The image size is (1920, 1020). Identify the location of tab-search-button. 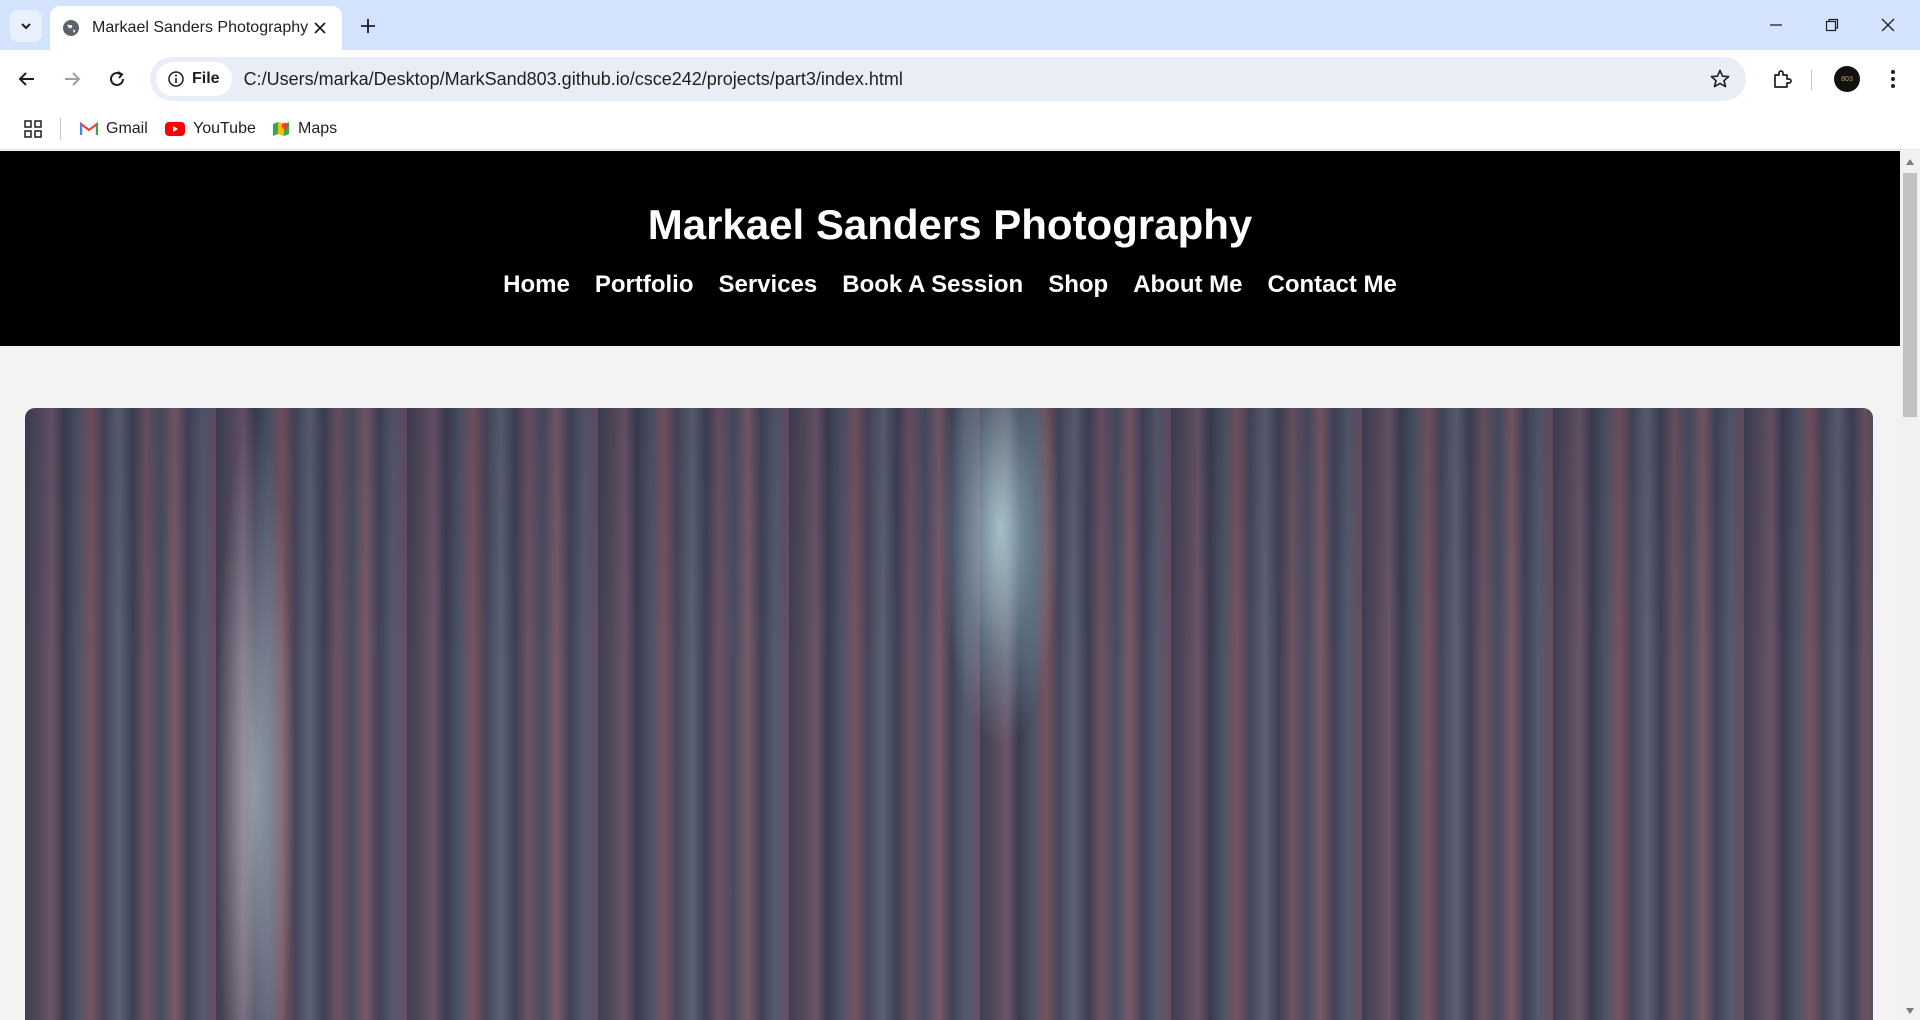
(26, 26).